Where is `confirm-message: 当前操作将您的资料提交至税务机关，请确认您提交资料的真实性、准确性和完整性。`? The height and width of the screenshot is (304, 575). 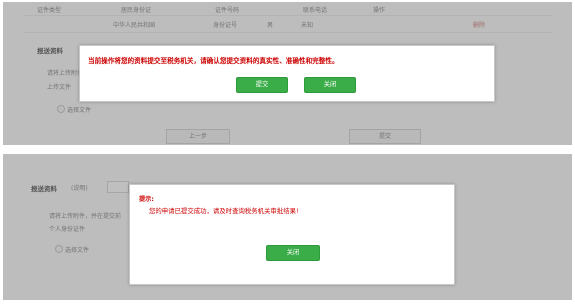
confirm-message: 当前操作将您的资料提交至税务机关，请确认您提交资料的真实性、准确性和完整性。 is located at coordinates (213, 61).